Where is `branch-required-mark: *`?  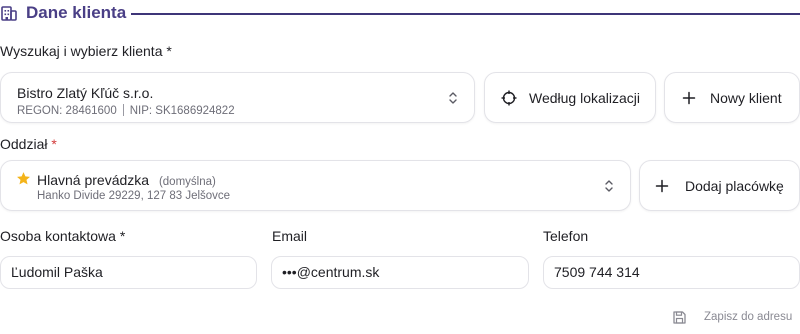
branch-required-mark: * is located at coordinates (54, 144).